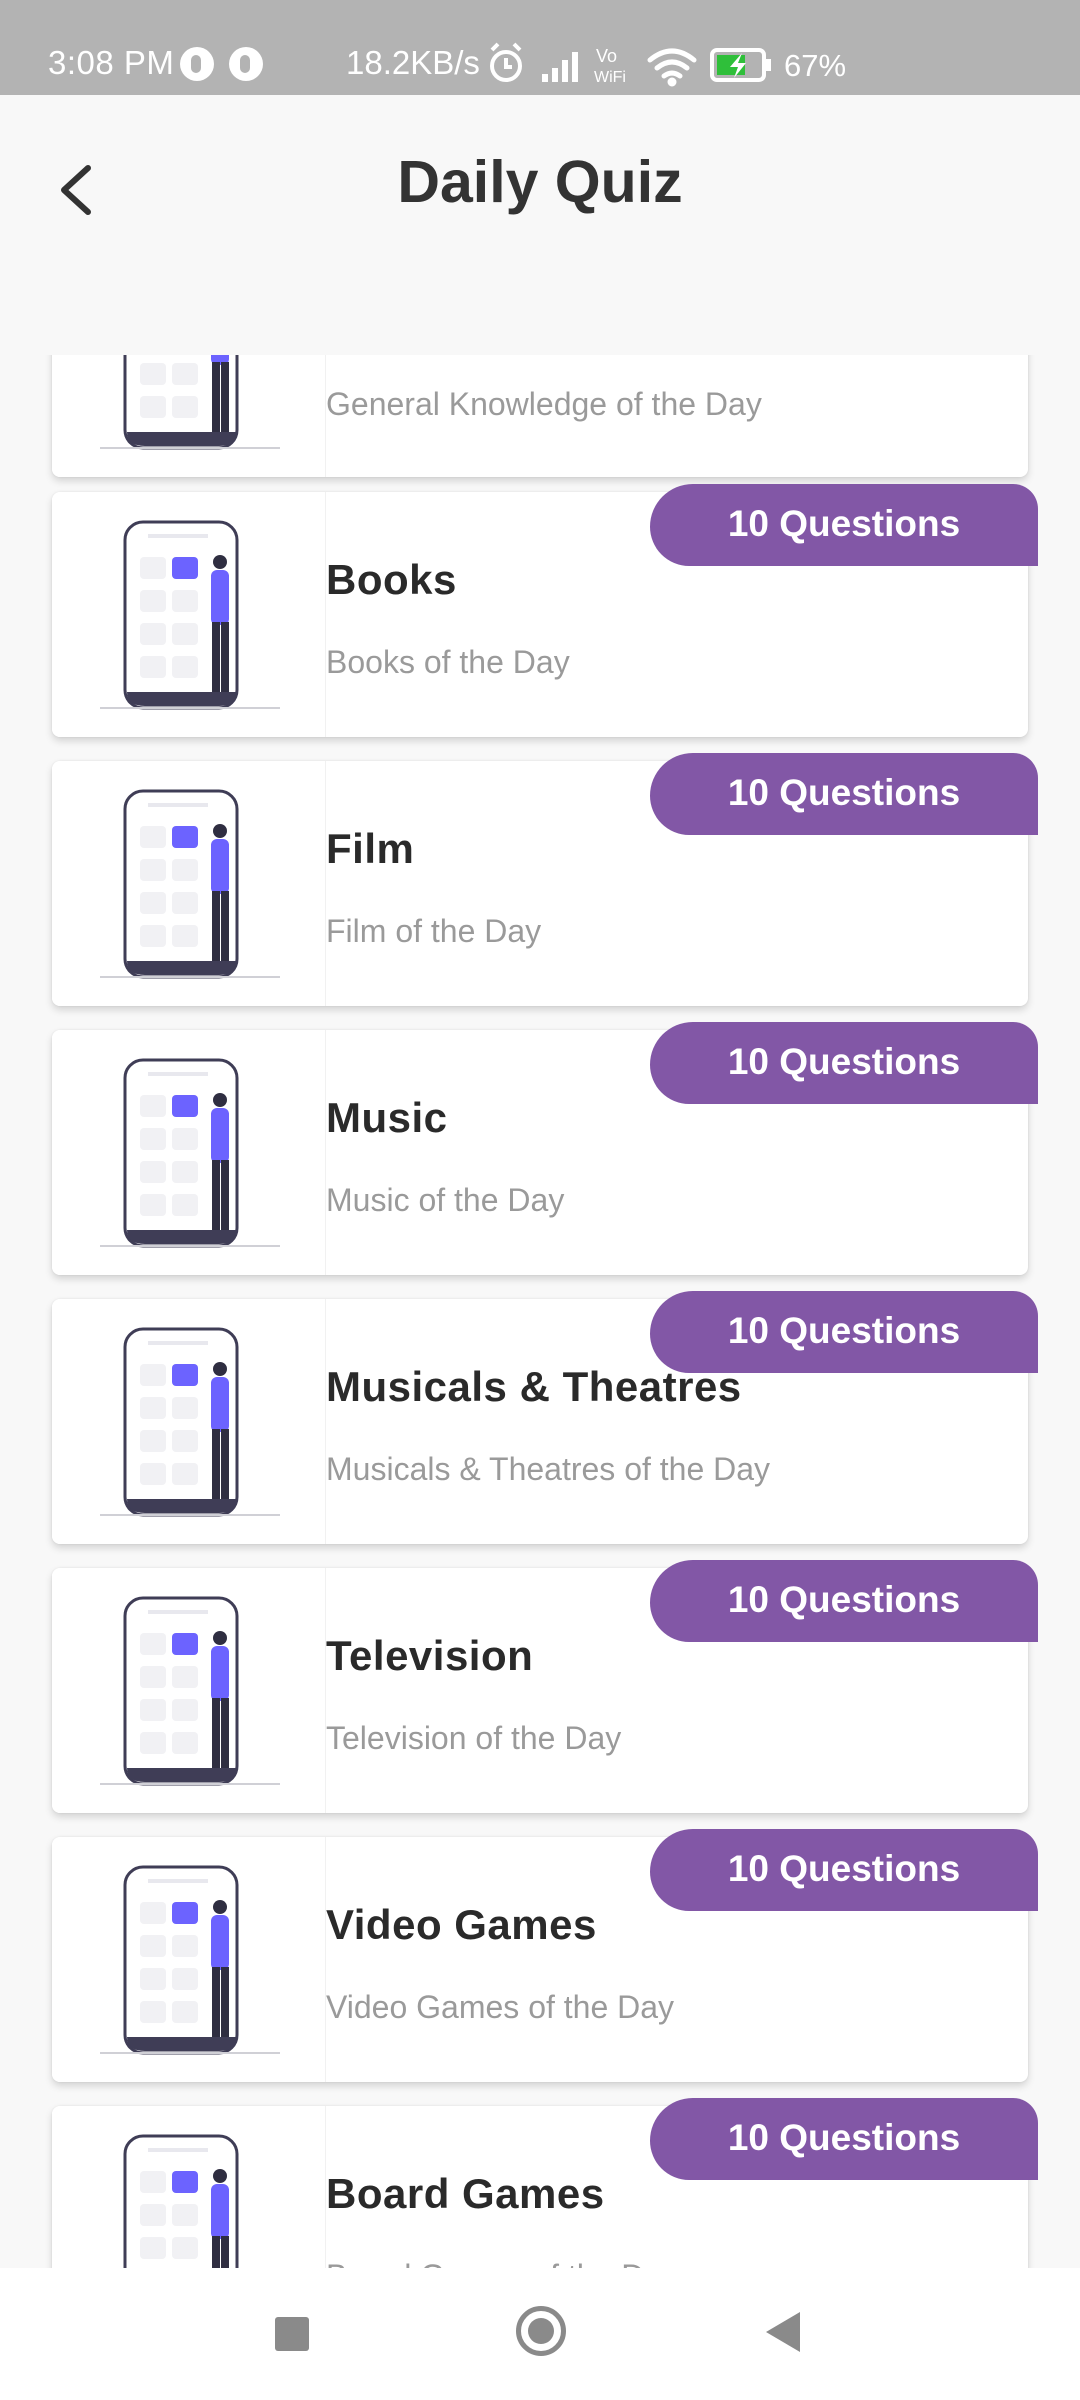  Describe the element at coordinates (548, 1469) in the screenshot. I see `quiz-subtitle: Musicals & Theatres of the Day` at that location.